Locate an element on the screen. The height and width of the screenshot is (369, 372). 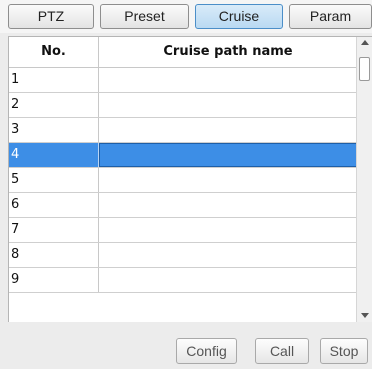
table-row: 1 is located at coordinates (183, 80).